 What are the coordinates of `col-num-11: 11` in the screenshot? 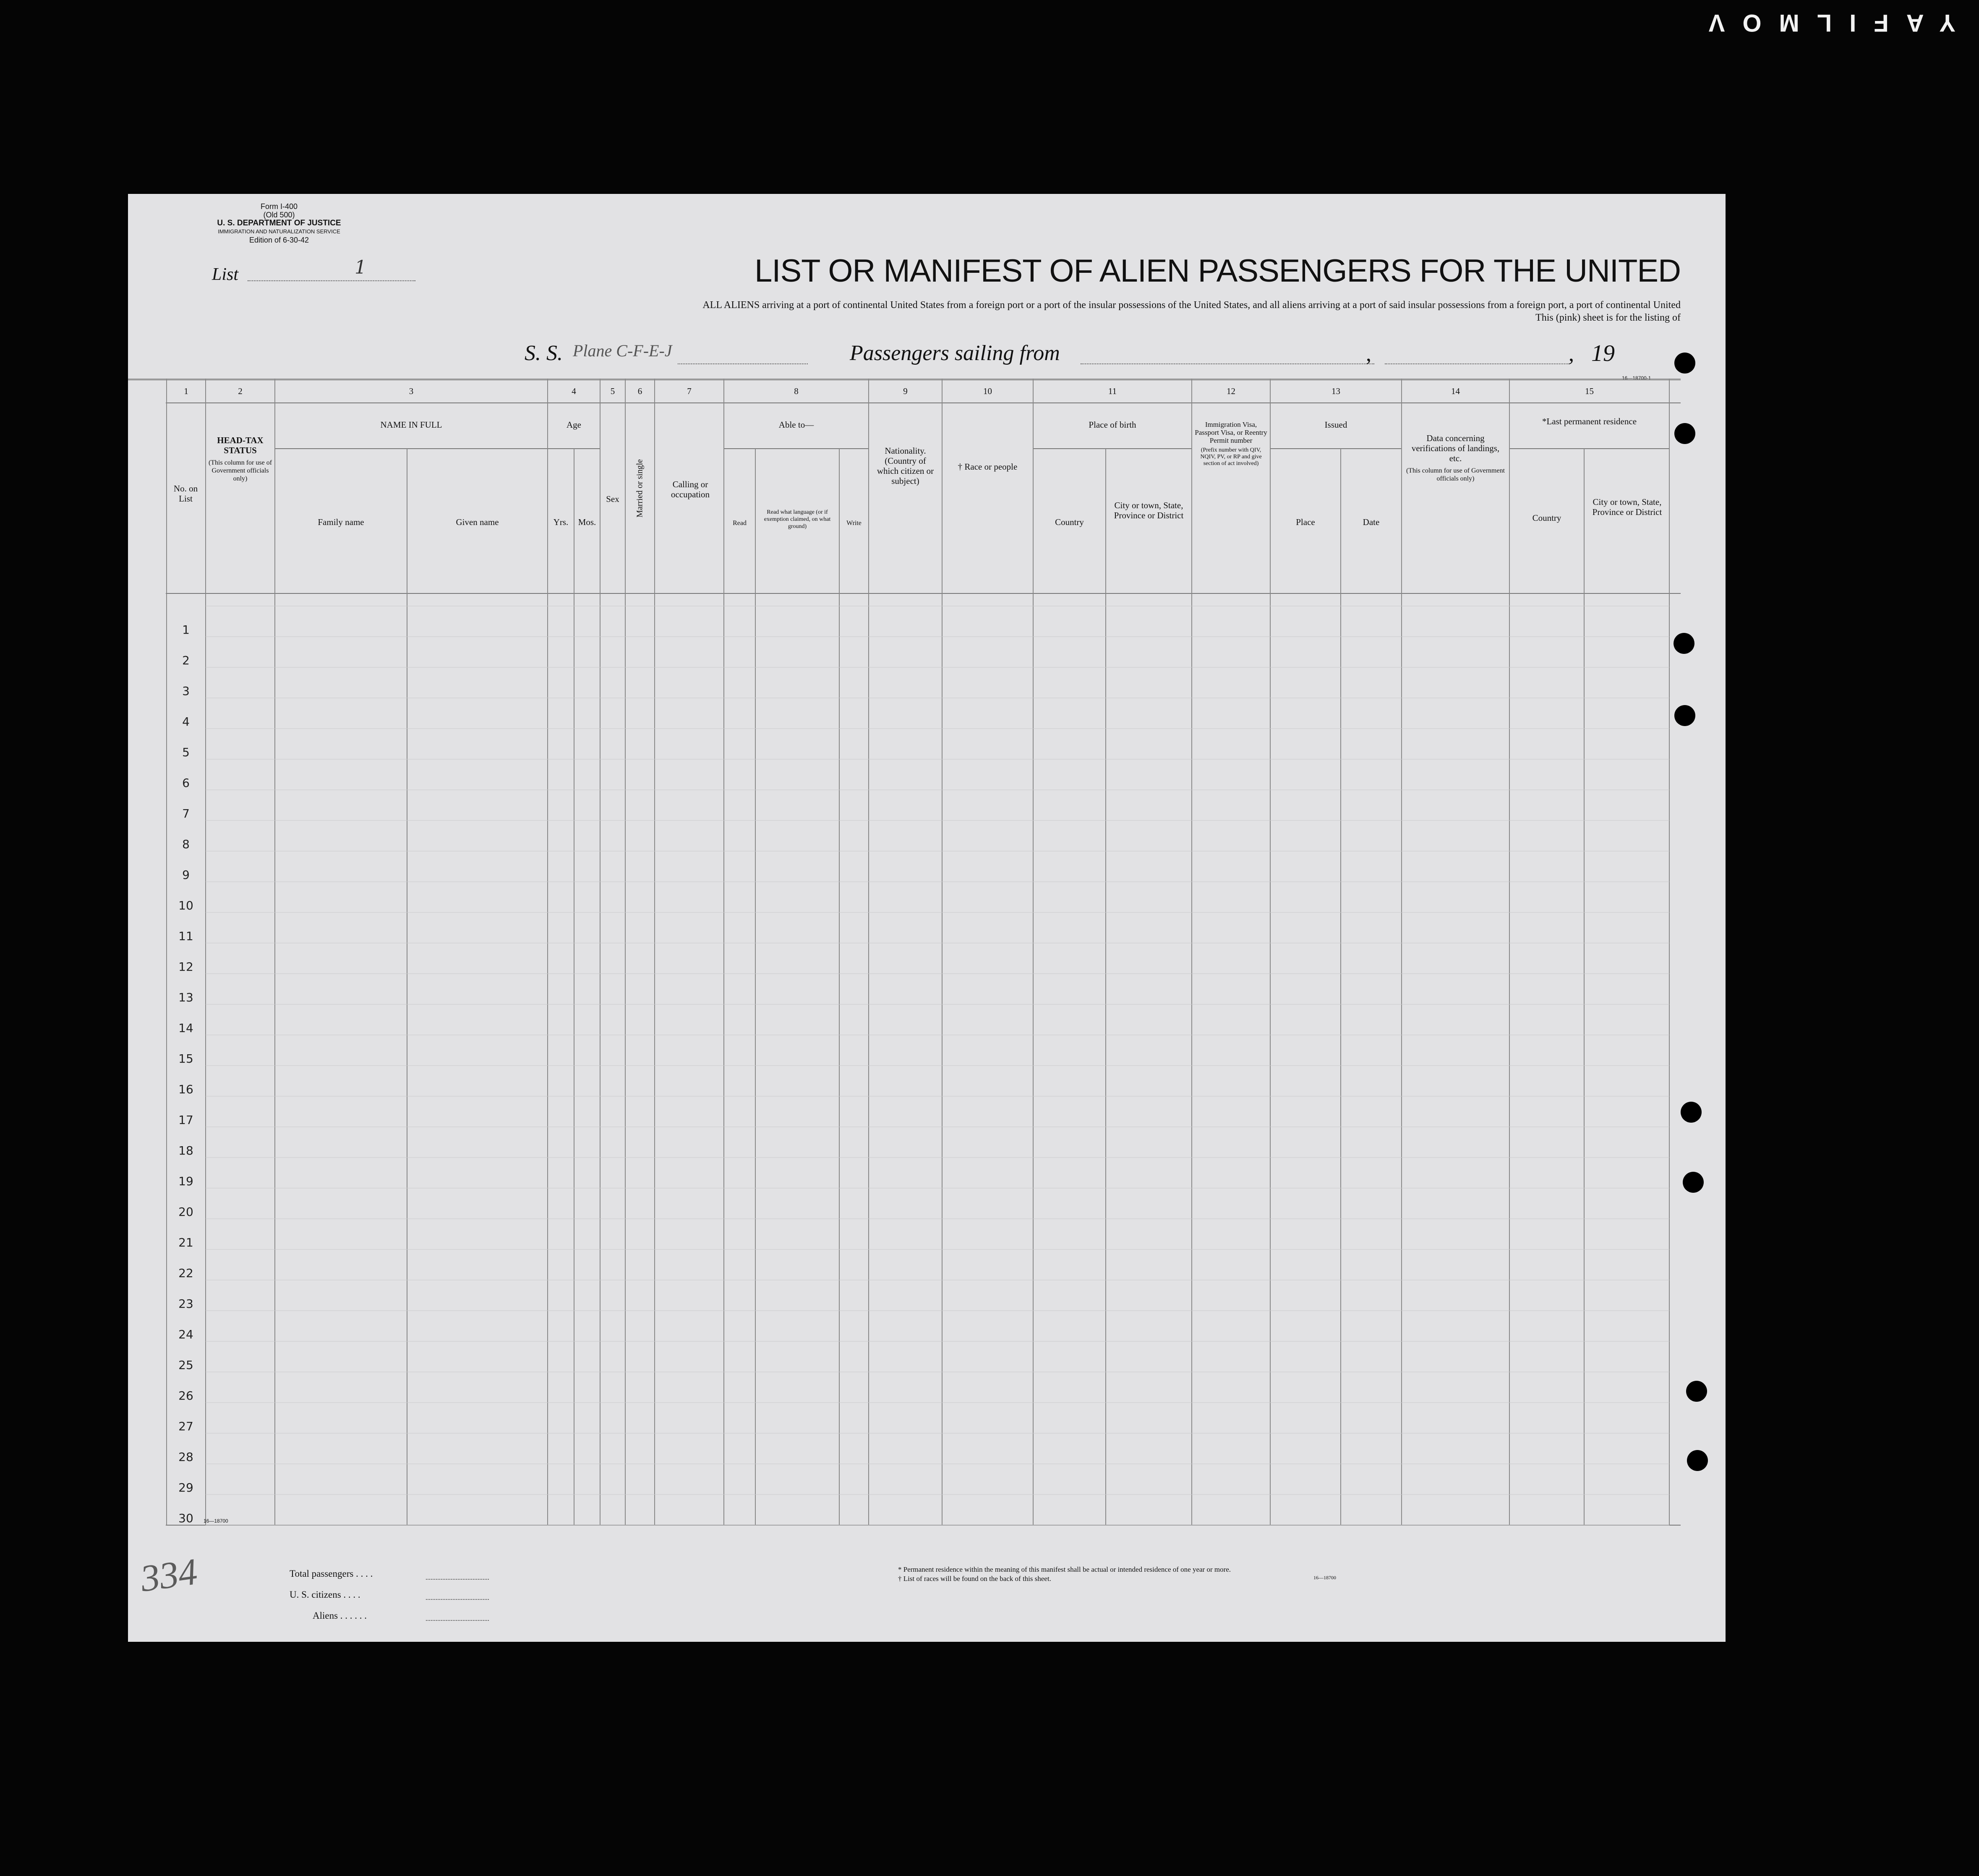 It's located at (1112, 391).